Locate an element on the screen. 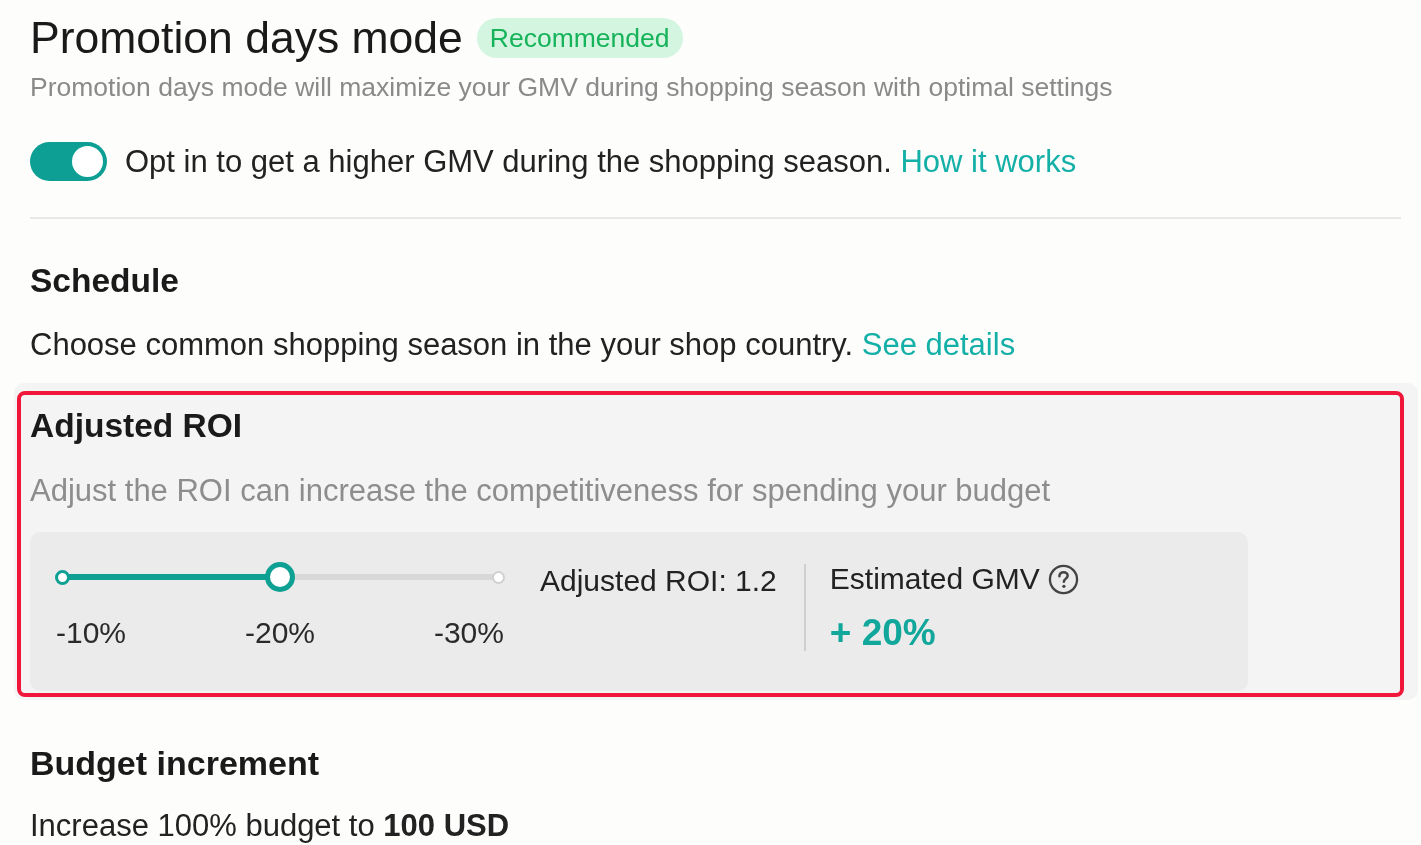  slider-track is located at coordinates (280, 577).